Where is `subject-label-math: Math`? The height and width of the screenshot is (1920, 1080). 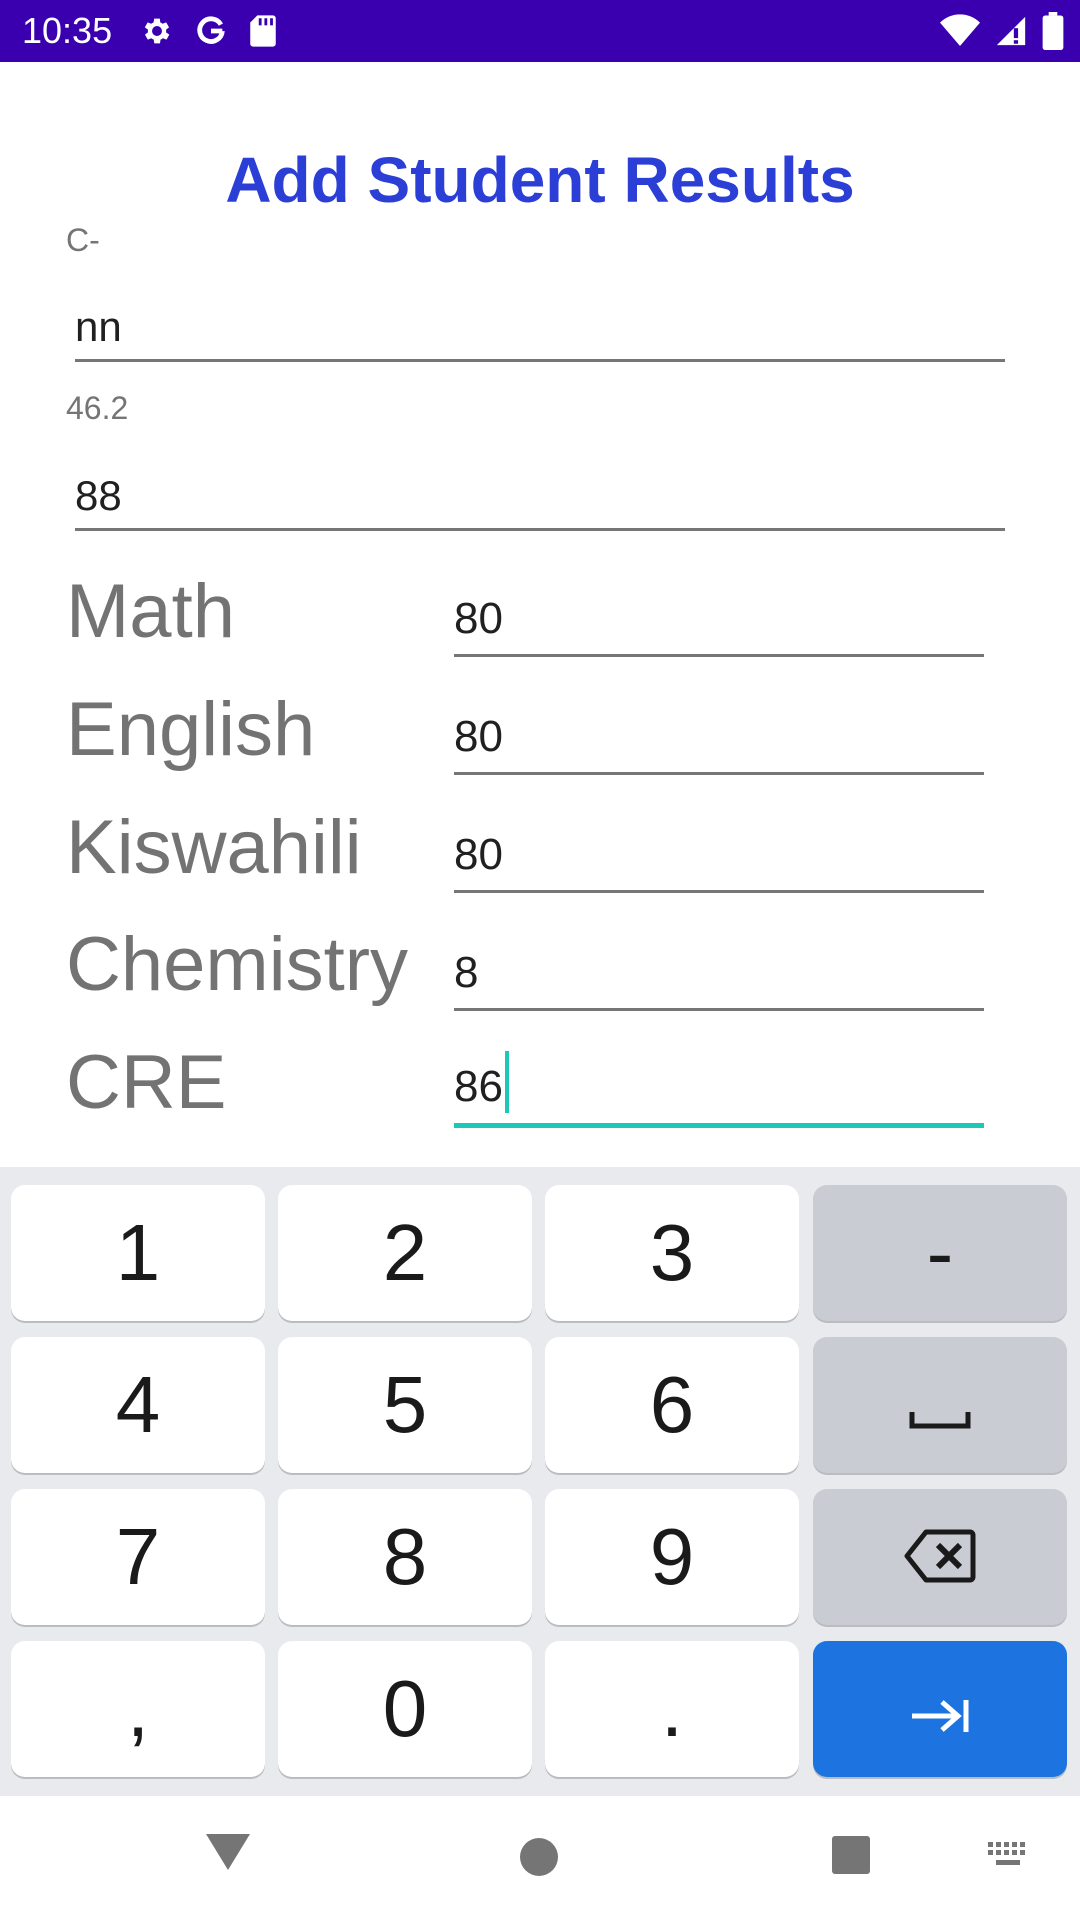 subject-label-math: Math is located at coordinates (150, 611).